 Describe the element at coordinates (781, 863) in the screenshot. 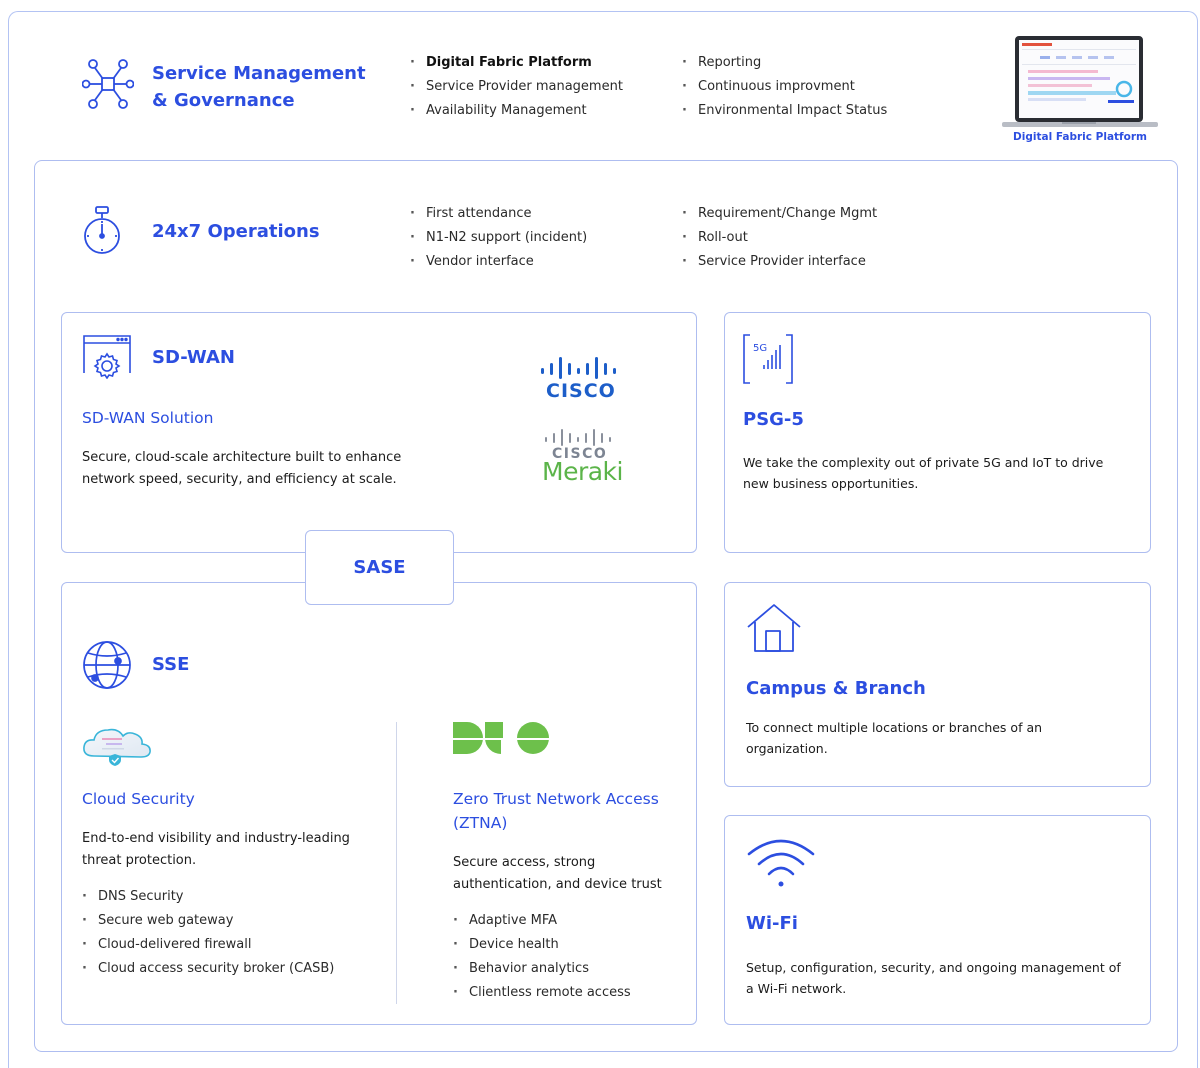

I see `wifi-icon` at that location.